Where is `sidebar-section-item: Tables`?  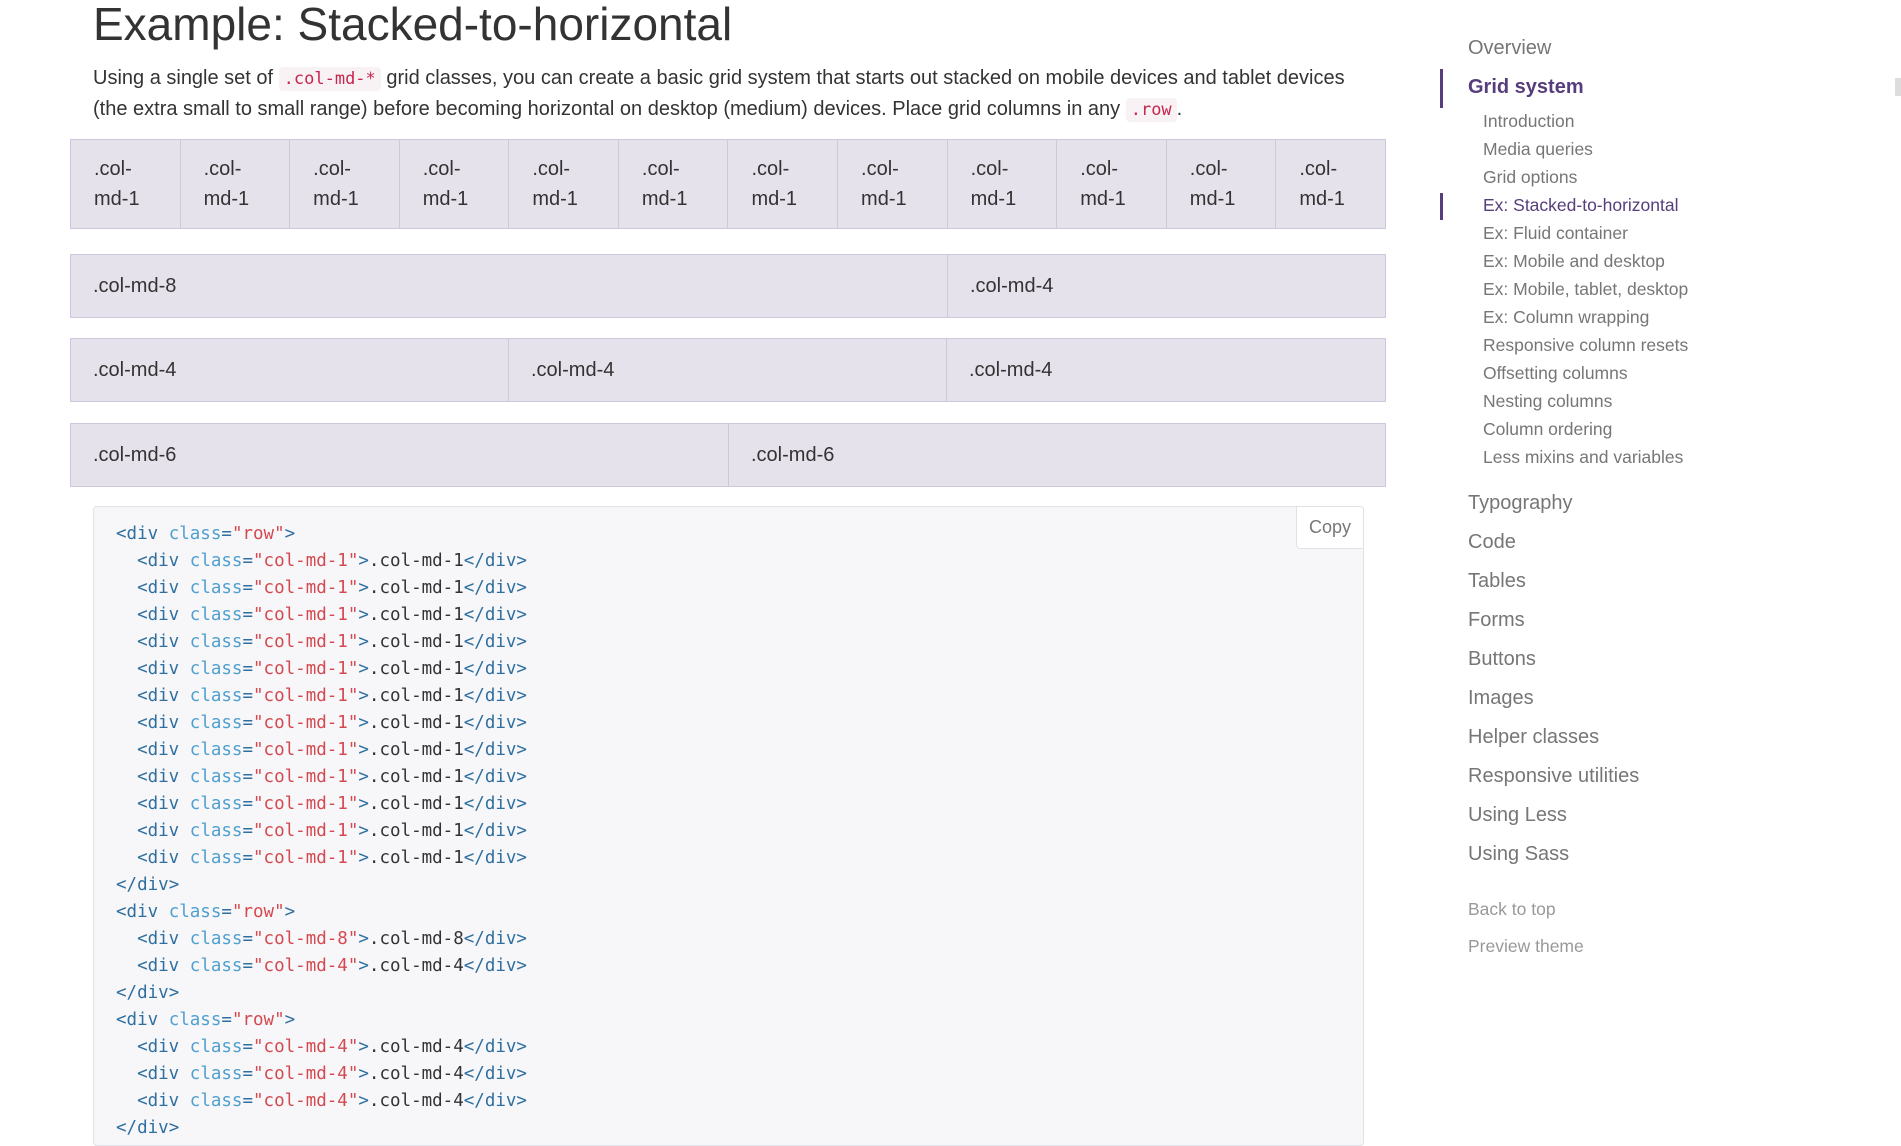 sidebar-section-item: Tables is located at coordinates (1497, 581).